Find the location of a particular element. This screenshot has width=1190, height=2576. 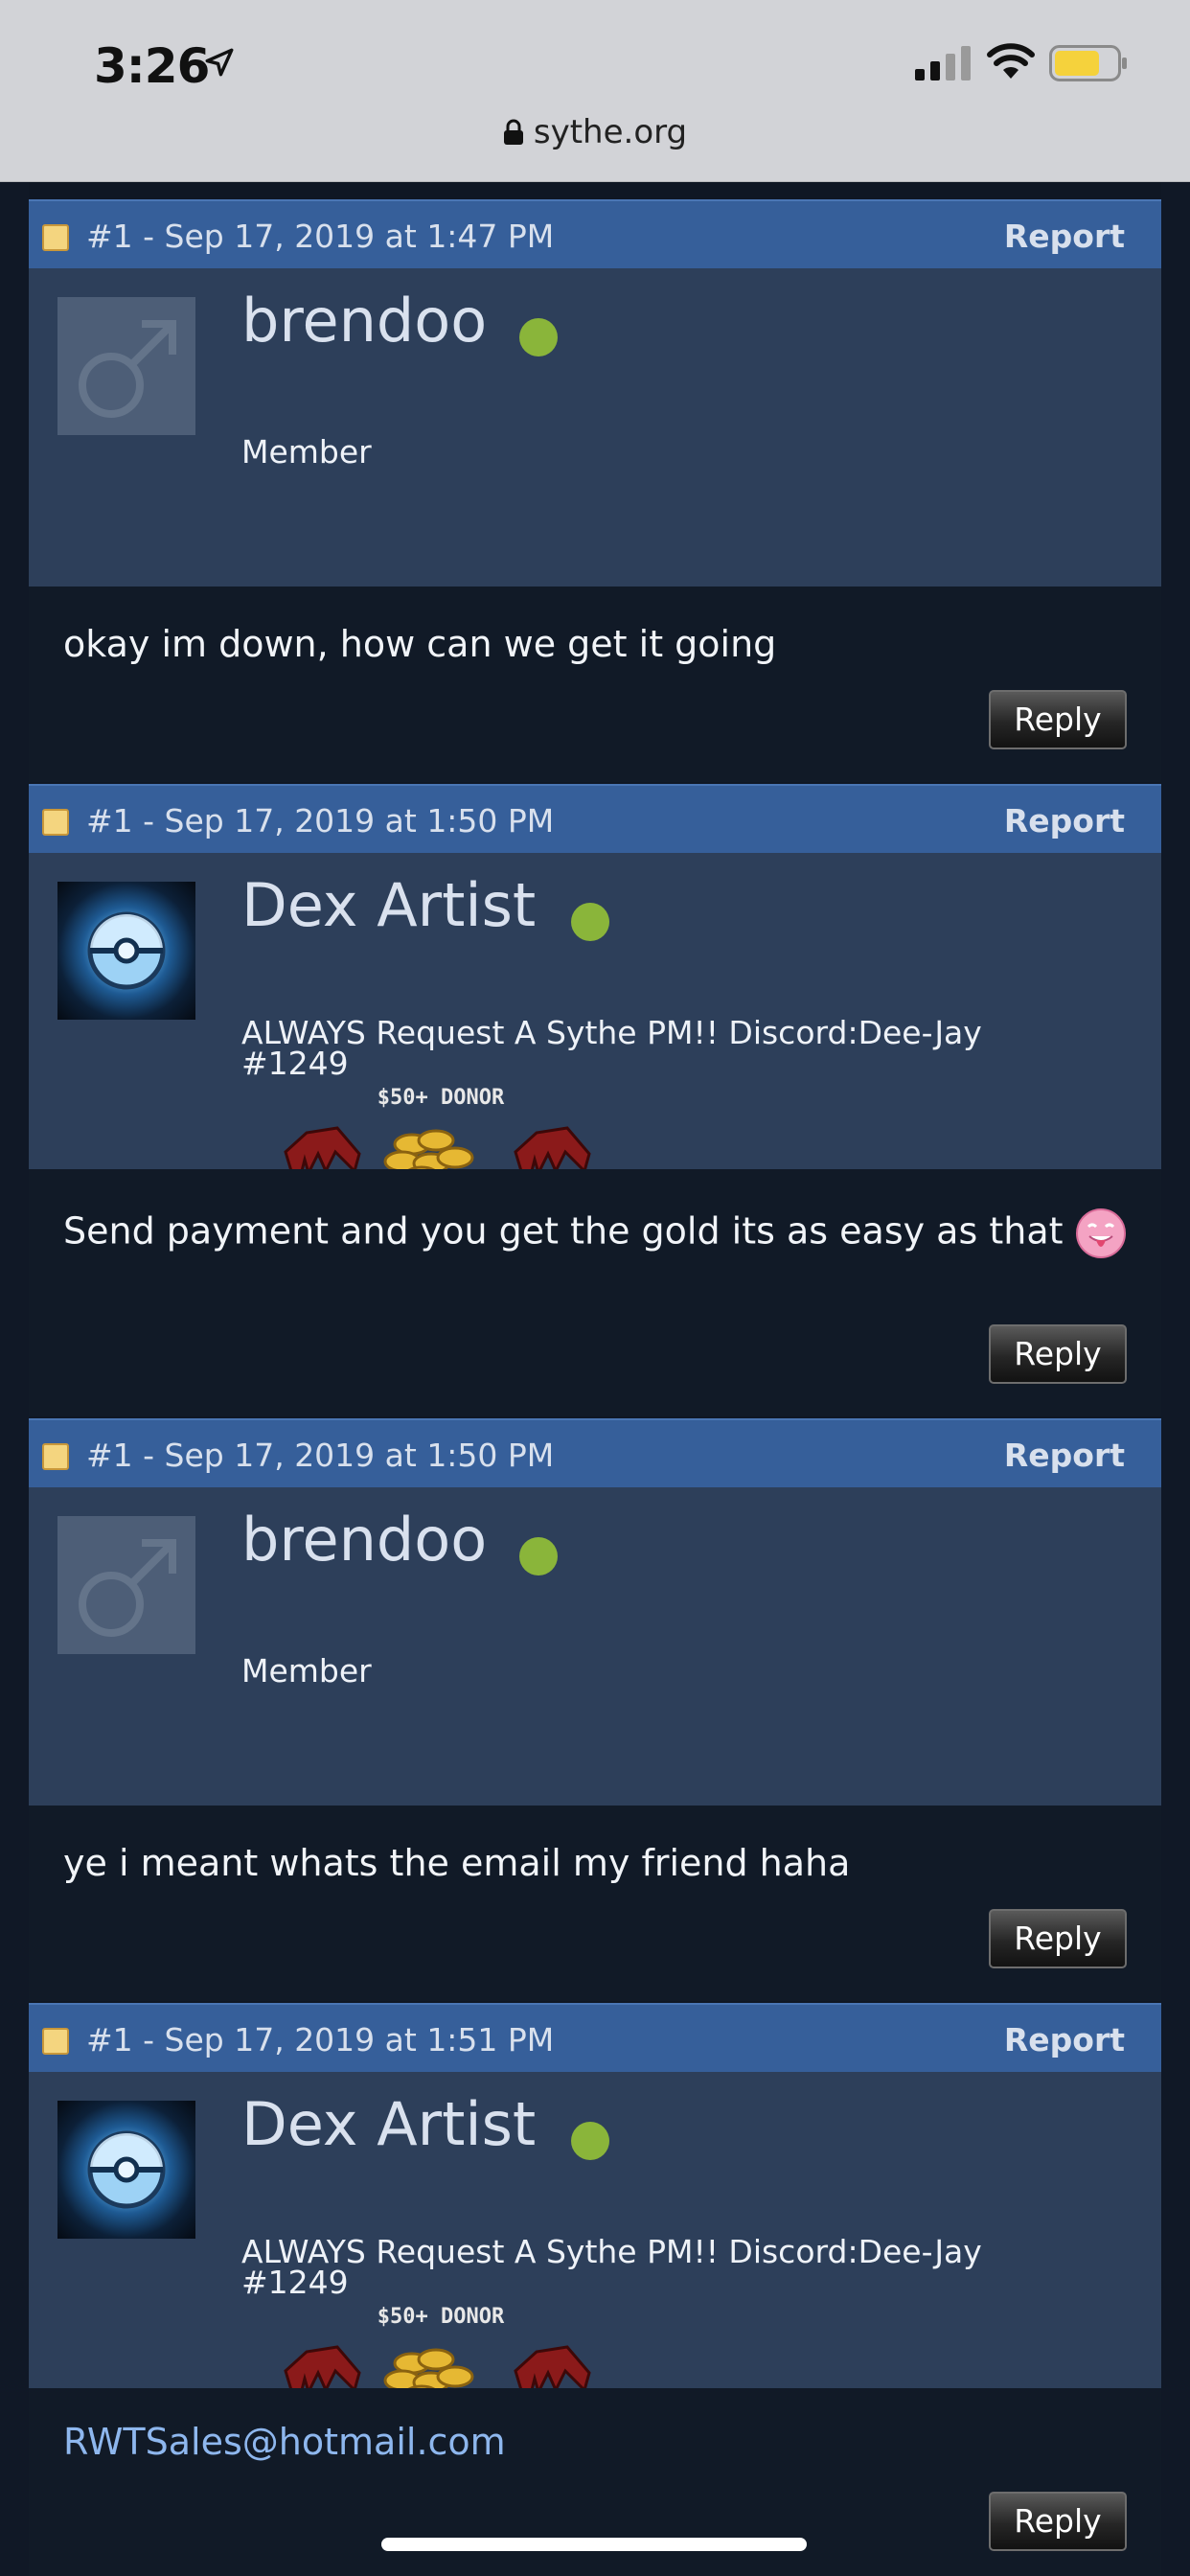

post-header: #1 - Sep 17, 2019 at 1:47 PM Report is located at coordinates (595, 233).